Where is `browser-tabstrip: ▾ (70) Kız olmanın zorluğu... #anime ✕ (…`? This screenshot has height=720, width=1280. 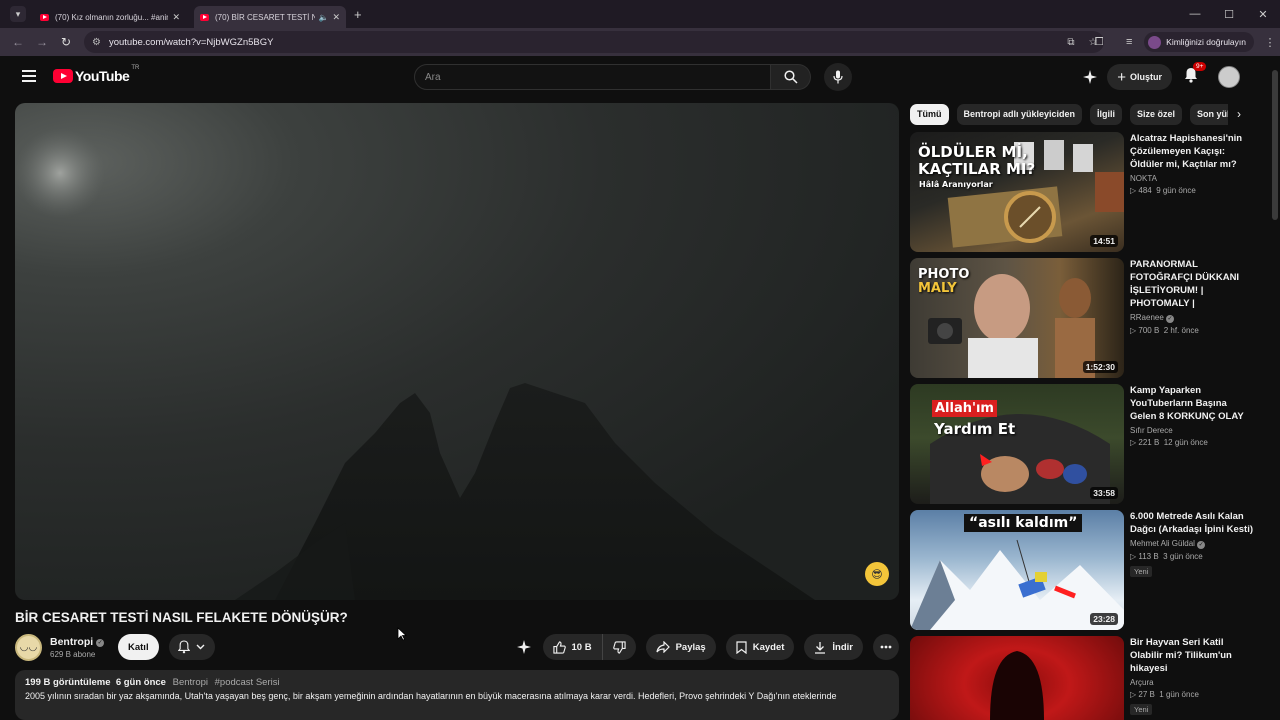 browser-tabstrip: ▾ (70) Kız olmanın zorluğu... #anime ✕ (… is located at coordinates (640, 14).